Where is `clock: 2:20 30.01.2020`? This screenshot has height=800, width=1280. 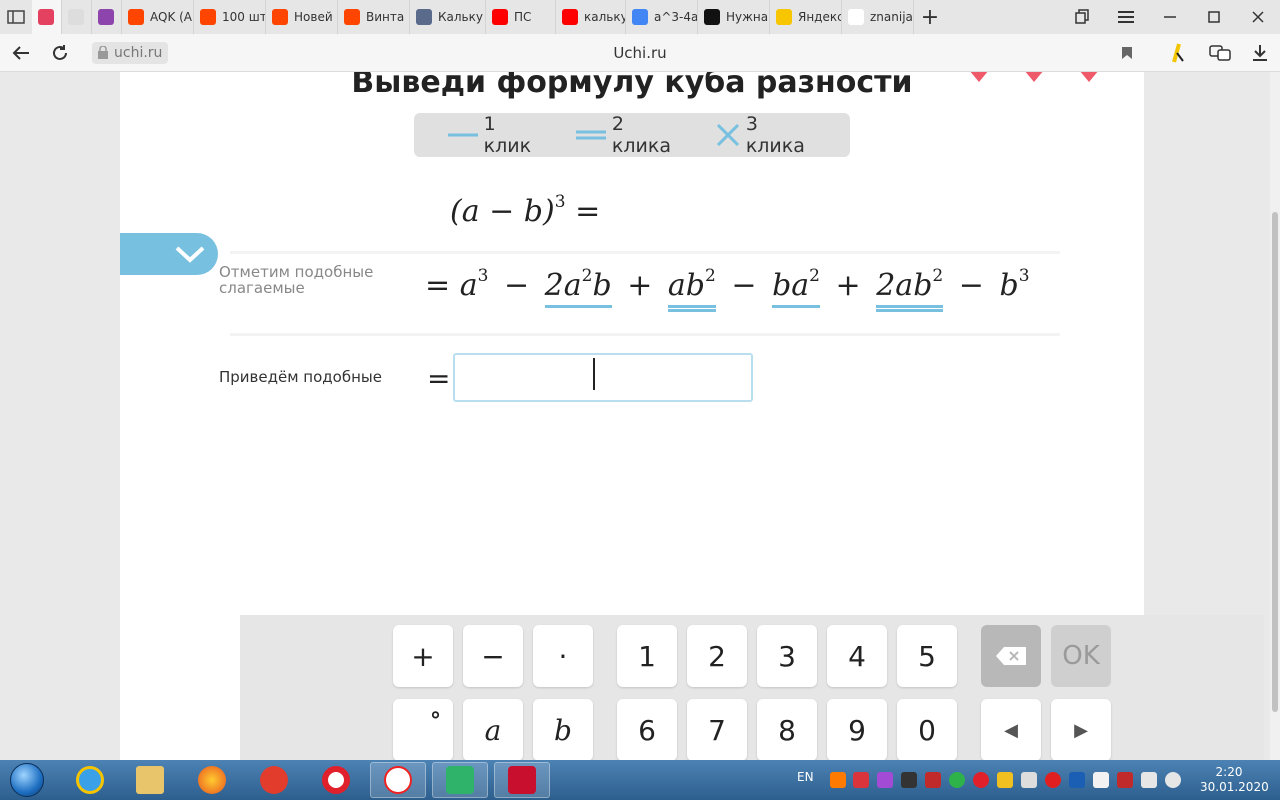
clock: 2:20 30.01.2020 is located at coordinates (1234, 780).